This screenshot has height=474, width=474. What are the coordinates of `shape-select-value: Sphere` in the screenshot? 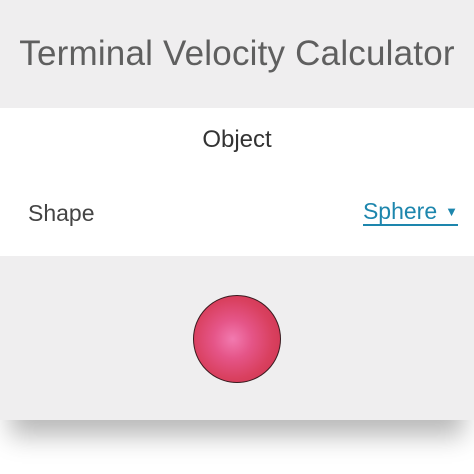 It's located at (400, 211).